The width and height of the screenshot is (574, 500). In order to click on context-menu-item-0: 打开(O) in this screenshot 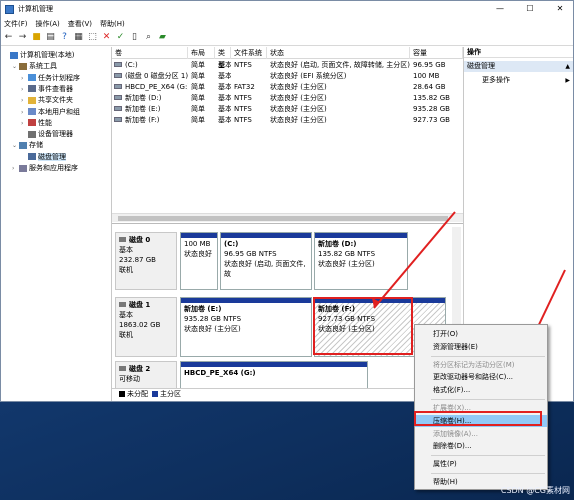, I will do `click(481, 334)`.